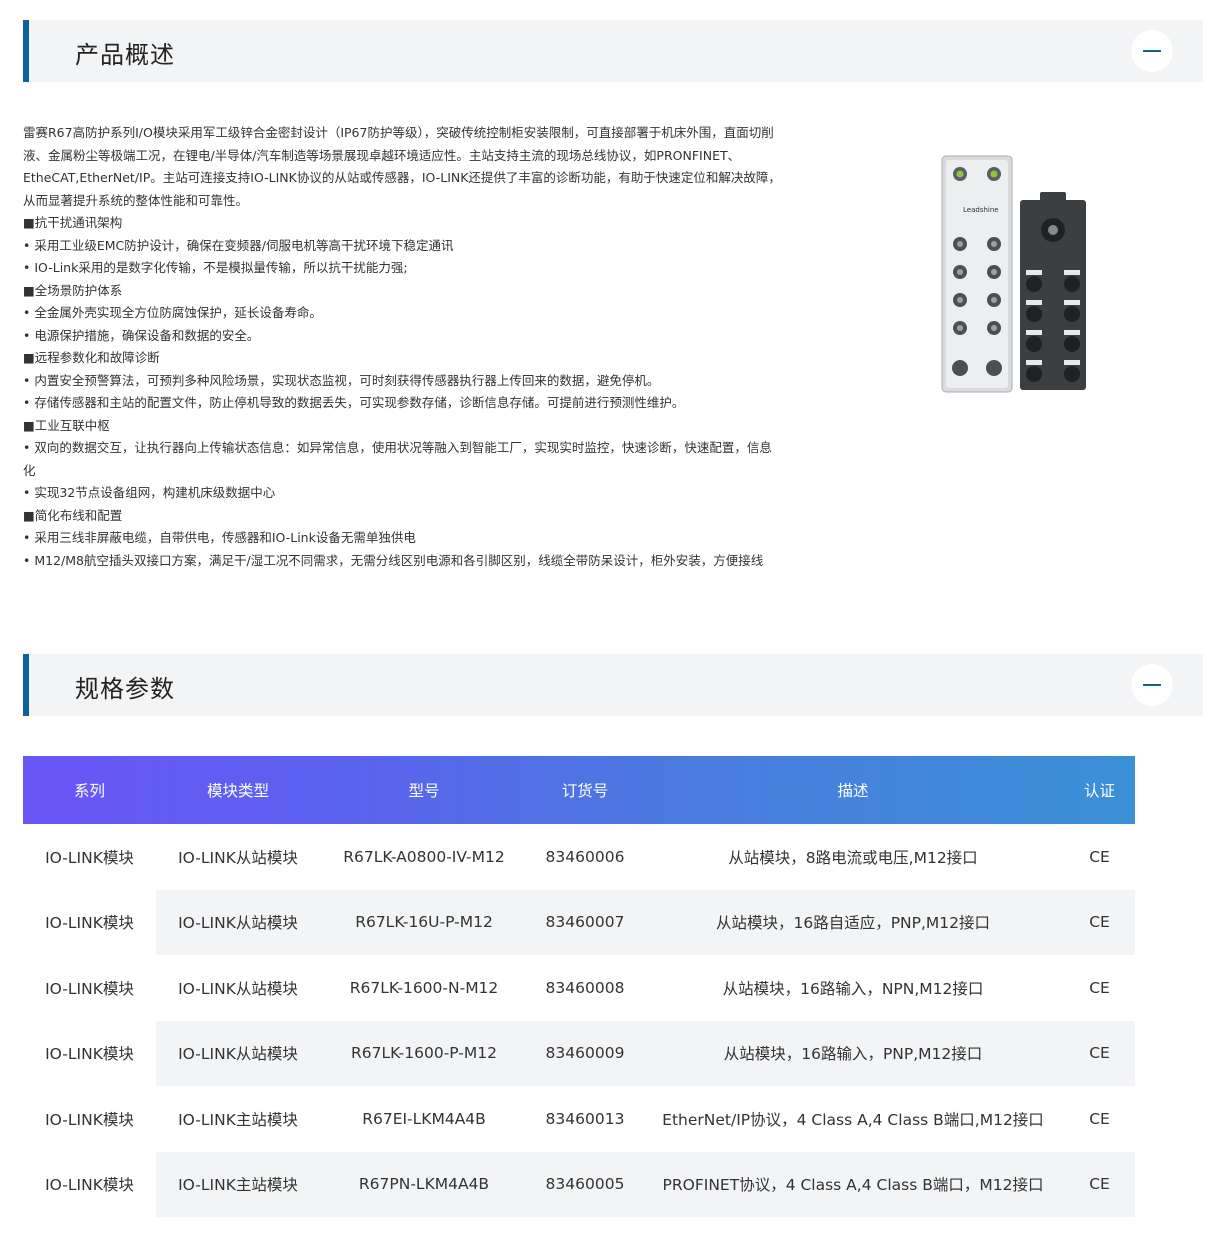 This screenshot has height=1237, width=1222. Describe the element at coordinates (1053, 291) in the screenshot. I see `black-module` at that location.